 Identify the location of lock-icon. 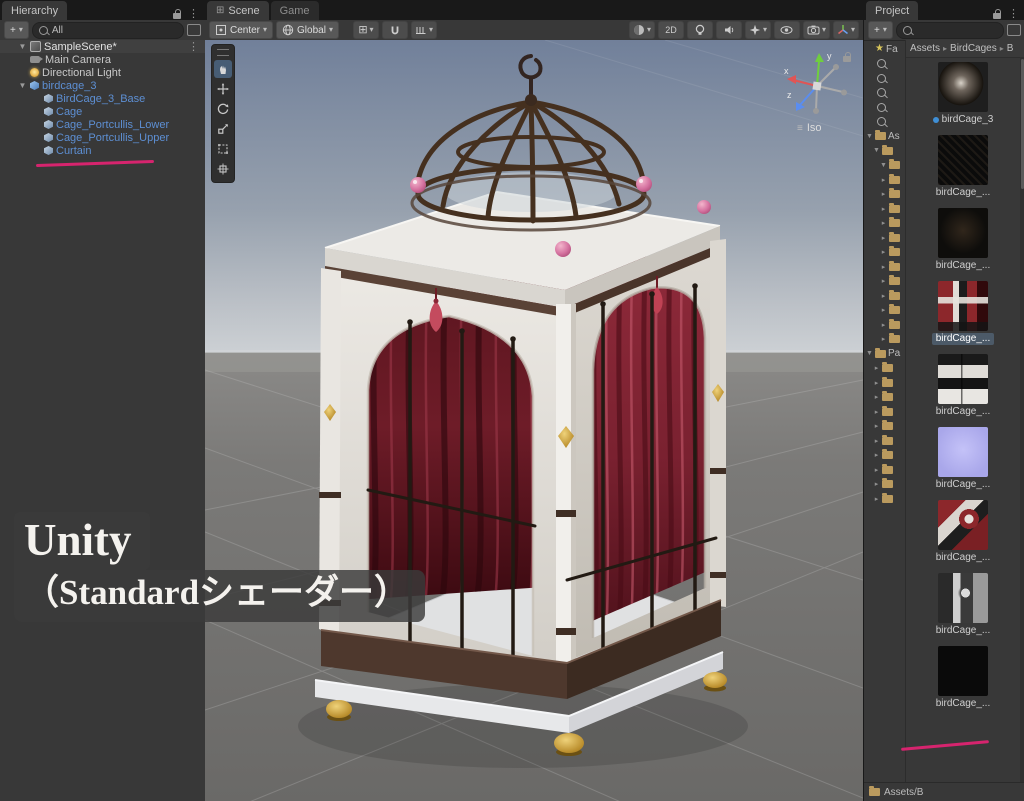
(177, 13).